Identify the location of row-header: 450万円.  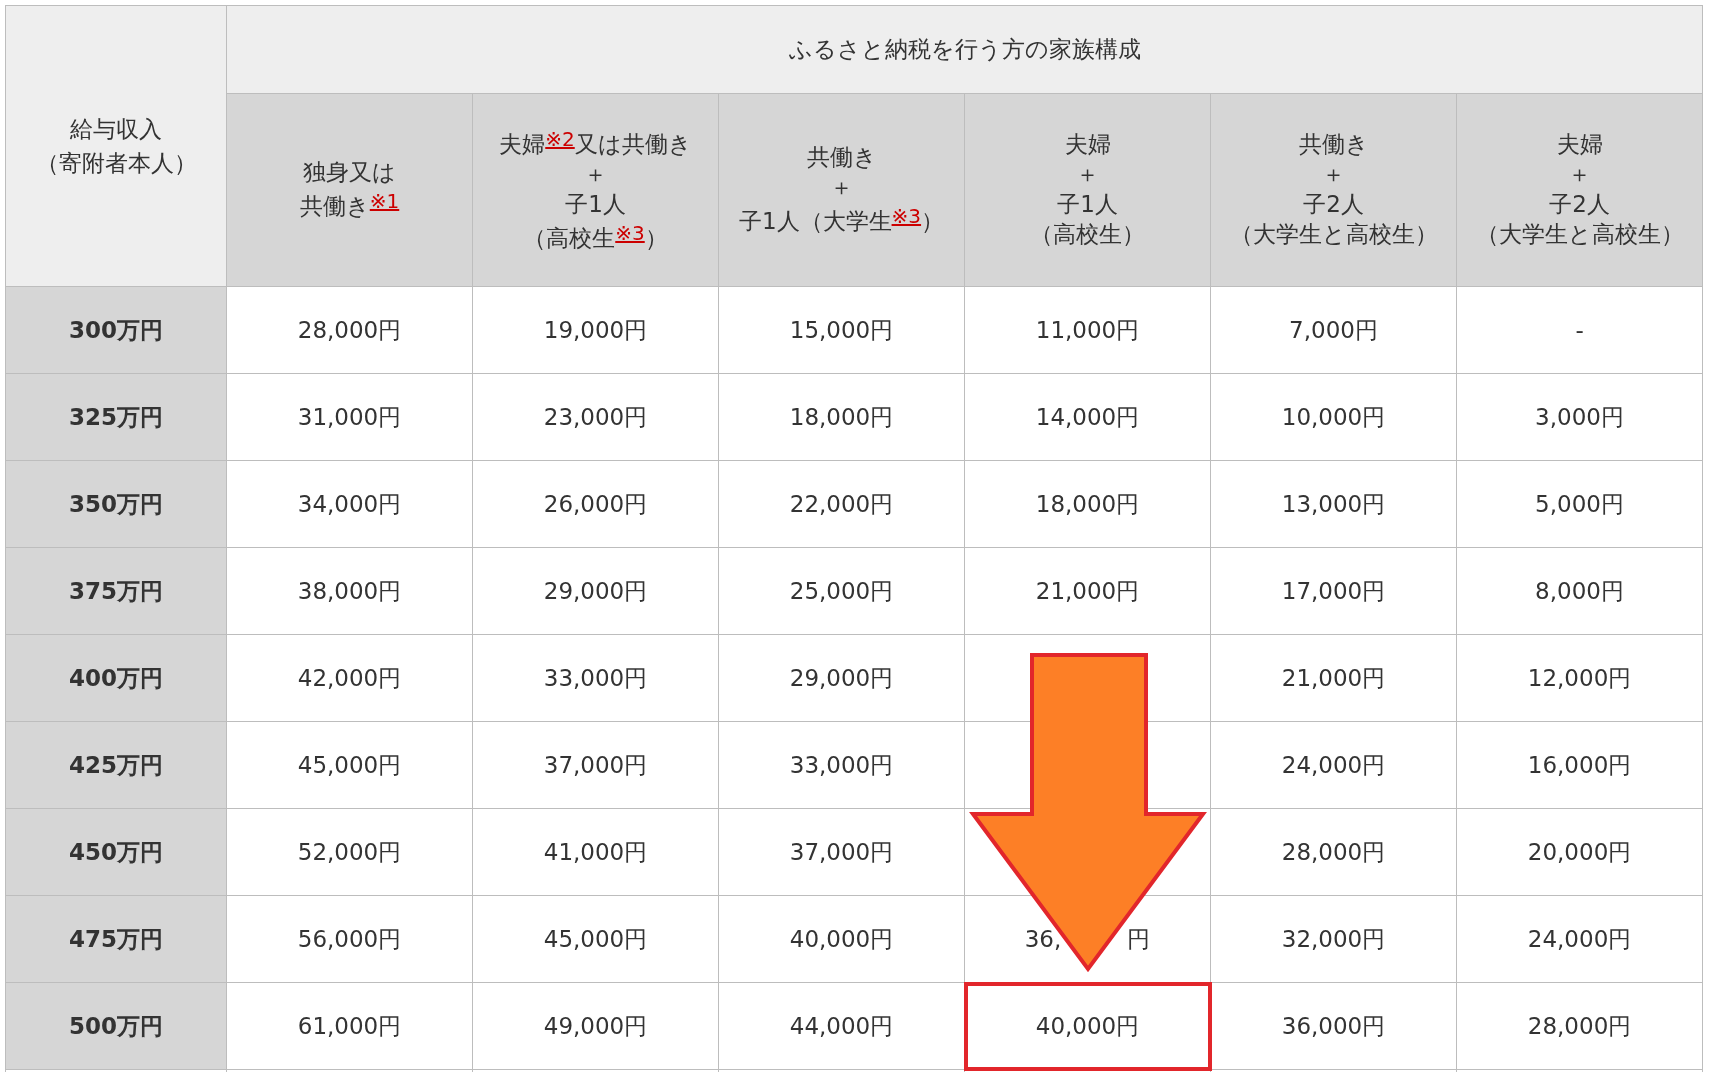
(116, 852).